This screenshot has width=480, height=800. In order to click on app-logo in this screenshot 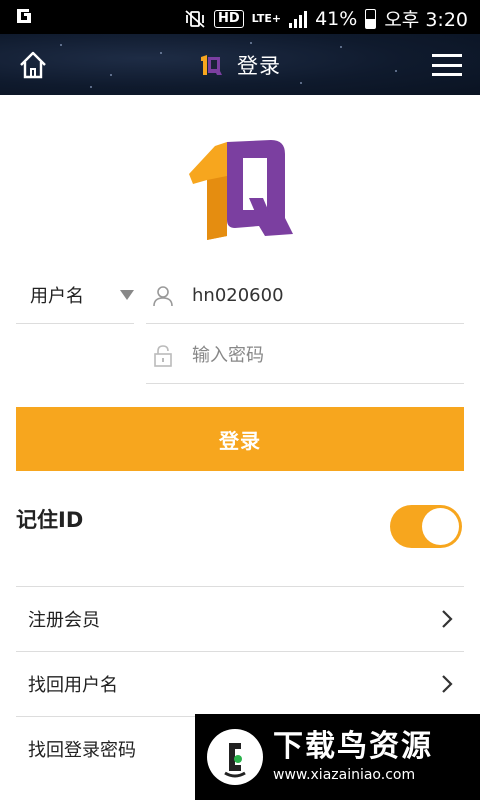, I will do `click(241, 190)`.